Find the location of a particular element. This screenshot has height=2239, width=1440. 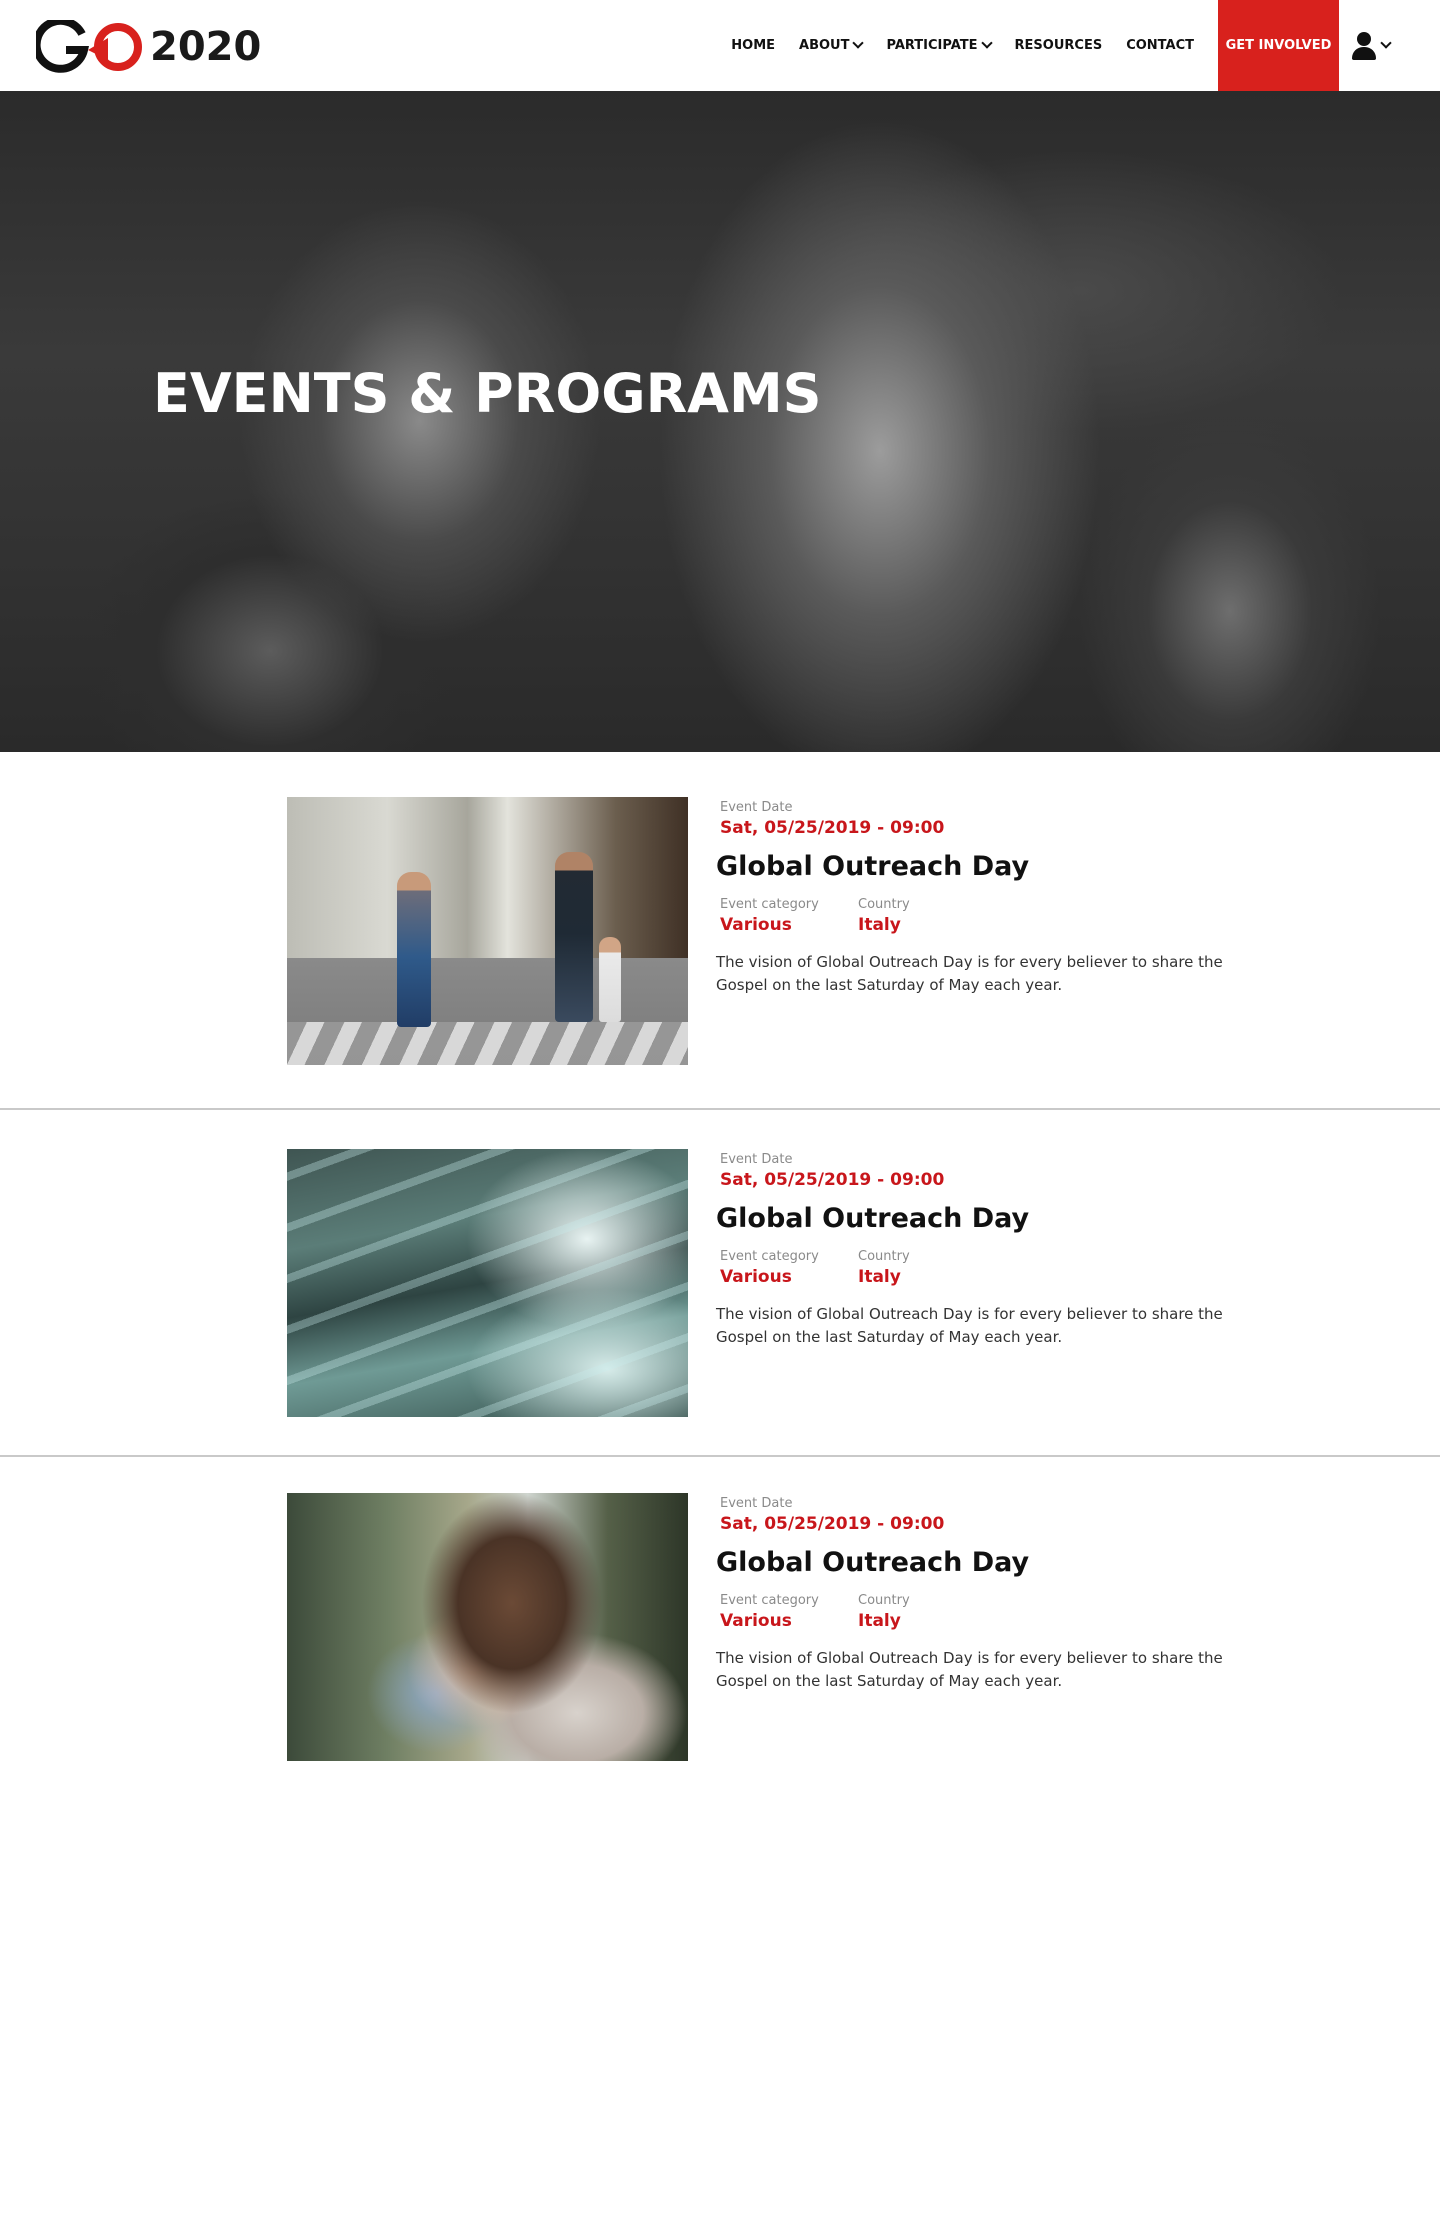

go-logo-icon is located at coordinates (89, 46).